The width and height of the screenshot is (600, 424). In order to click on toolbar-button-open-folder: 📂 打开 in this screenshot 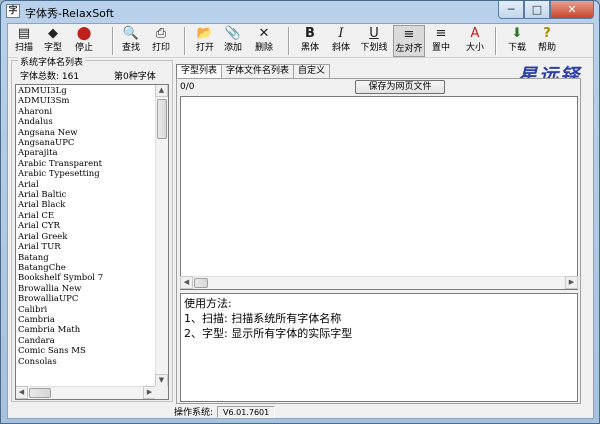, I will do `click(205, 41)`.